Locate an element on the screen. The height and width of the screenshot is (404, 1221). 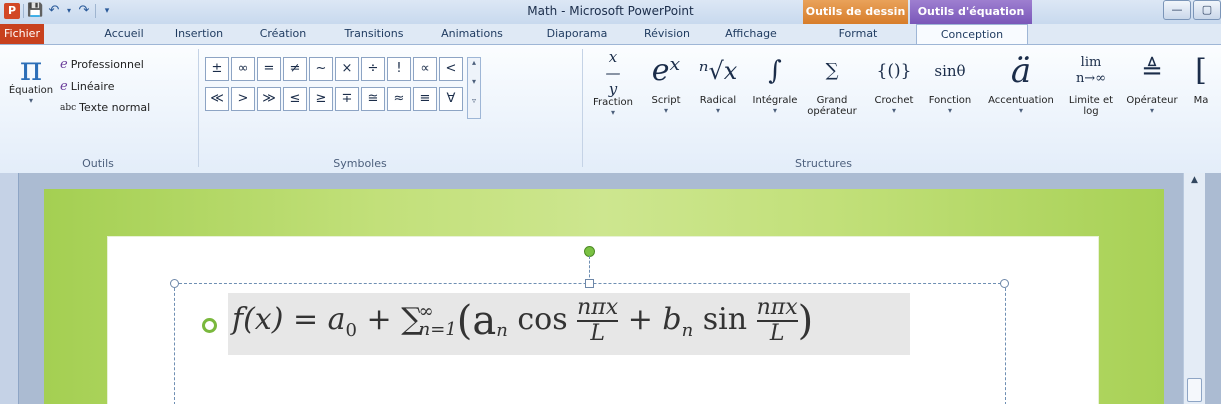
matrix-button: [ Ma is located at coordinates (1201, 76).